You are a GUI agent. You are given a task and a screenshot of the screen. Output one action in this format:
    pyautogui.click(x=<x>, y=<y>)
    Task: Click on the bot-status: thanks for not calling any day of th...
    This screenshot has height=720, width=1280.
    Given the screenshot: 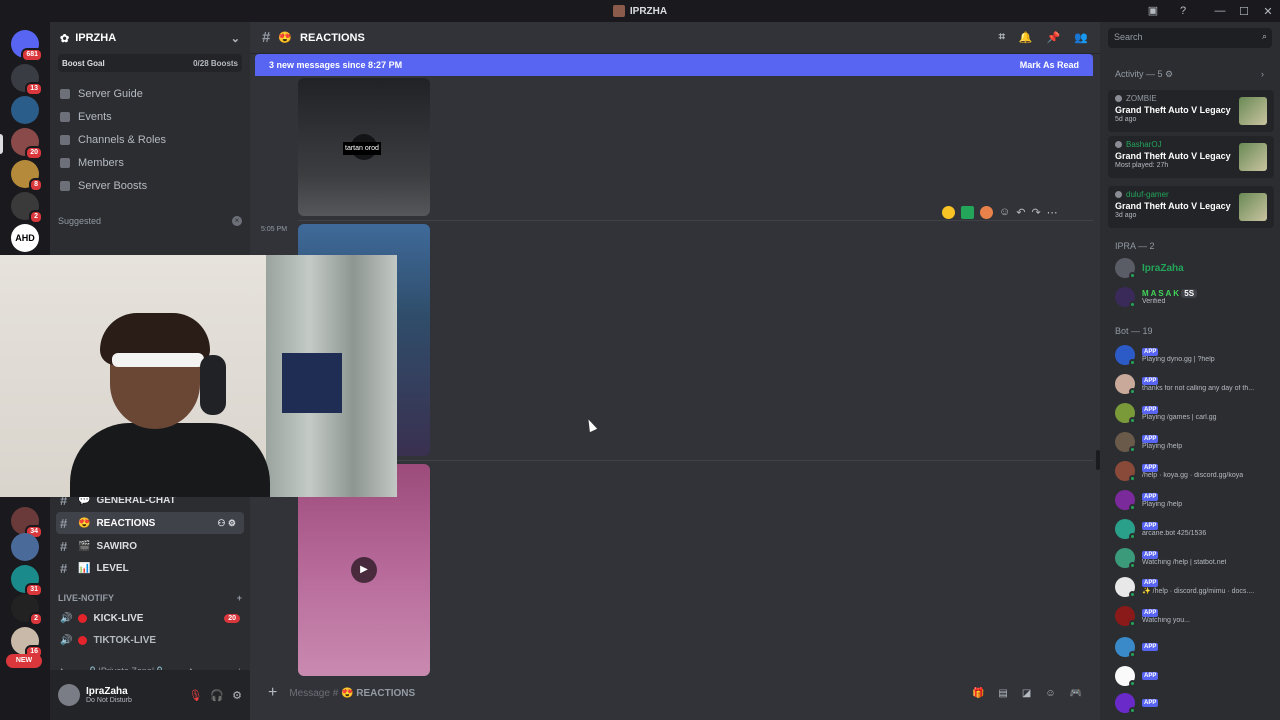 What is the action you would take?
    pyautogui.click(x=1198, y=388)
    